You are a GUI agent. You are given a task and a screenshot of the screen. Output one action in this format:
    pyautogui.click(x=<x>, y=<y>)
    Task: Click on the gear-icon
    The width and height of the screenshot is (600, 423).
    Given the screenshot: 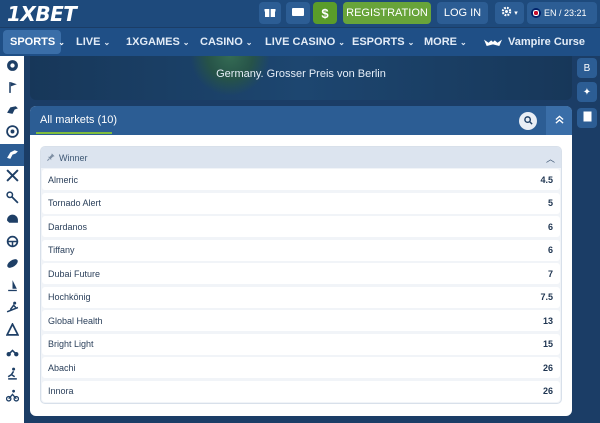 What is the action you would take?
    pyautogui.click(x=506, y=13)
    